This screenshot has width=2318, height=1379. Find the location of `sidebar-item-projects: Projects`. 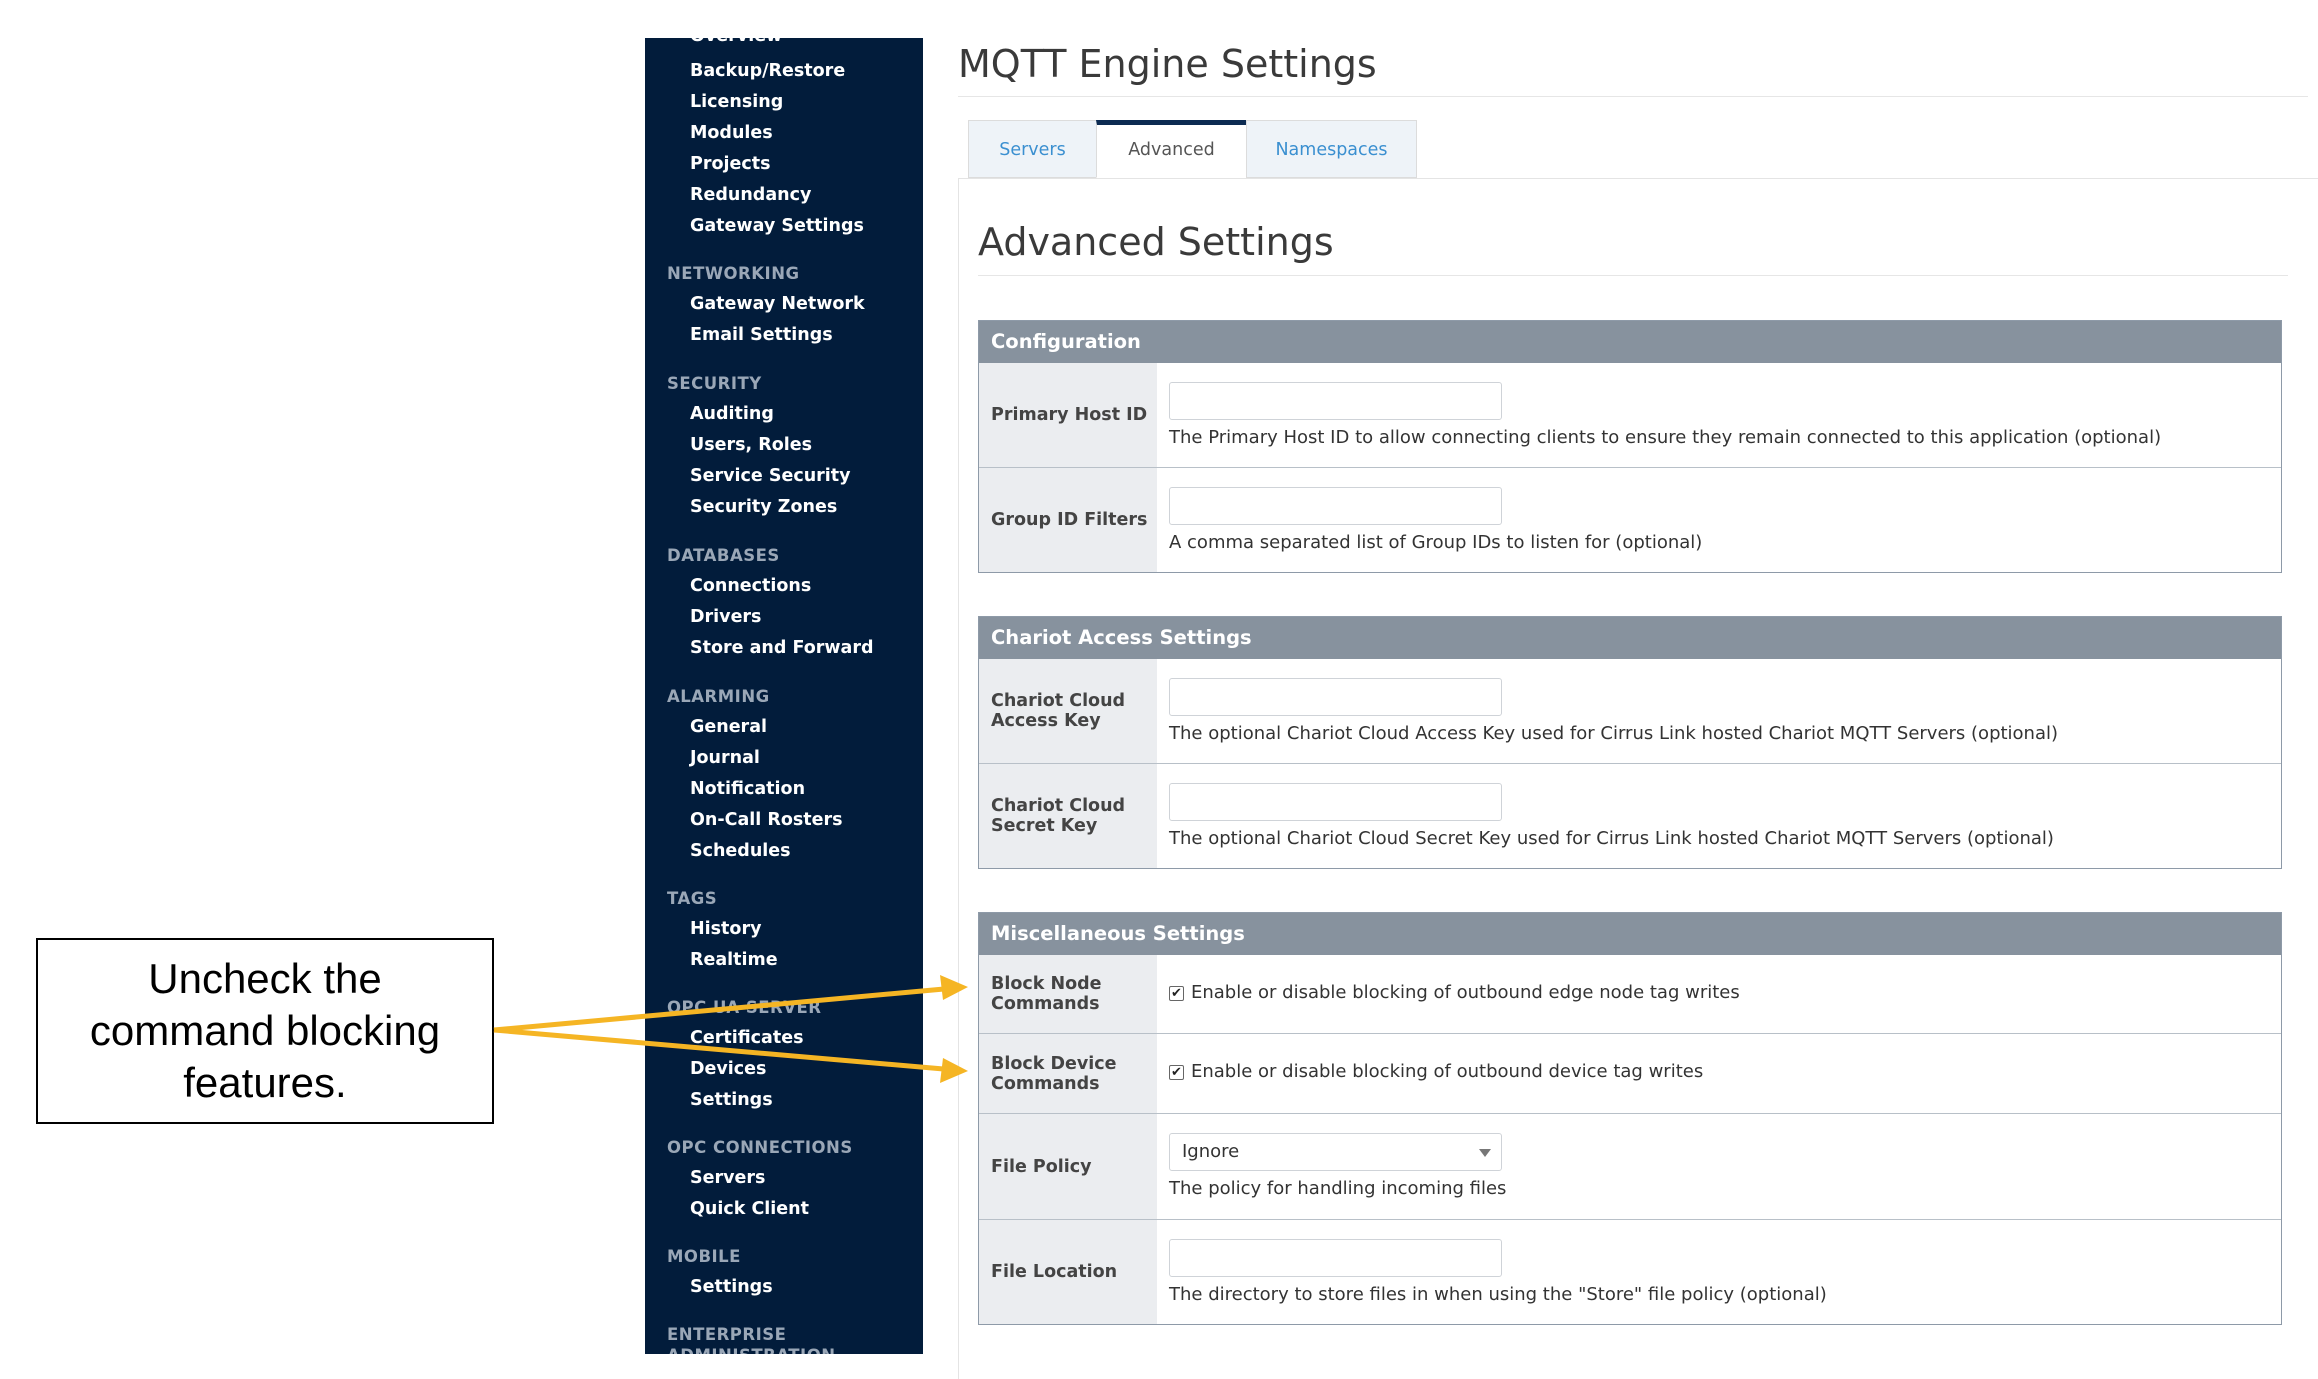

sidebar-item-projects: Projects is located at coordinates (730, 164).